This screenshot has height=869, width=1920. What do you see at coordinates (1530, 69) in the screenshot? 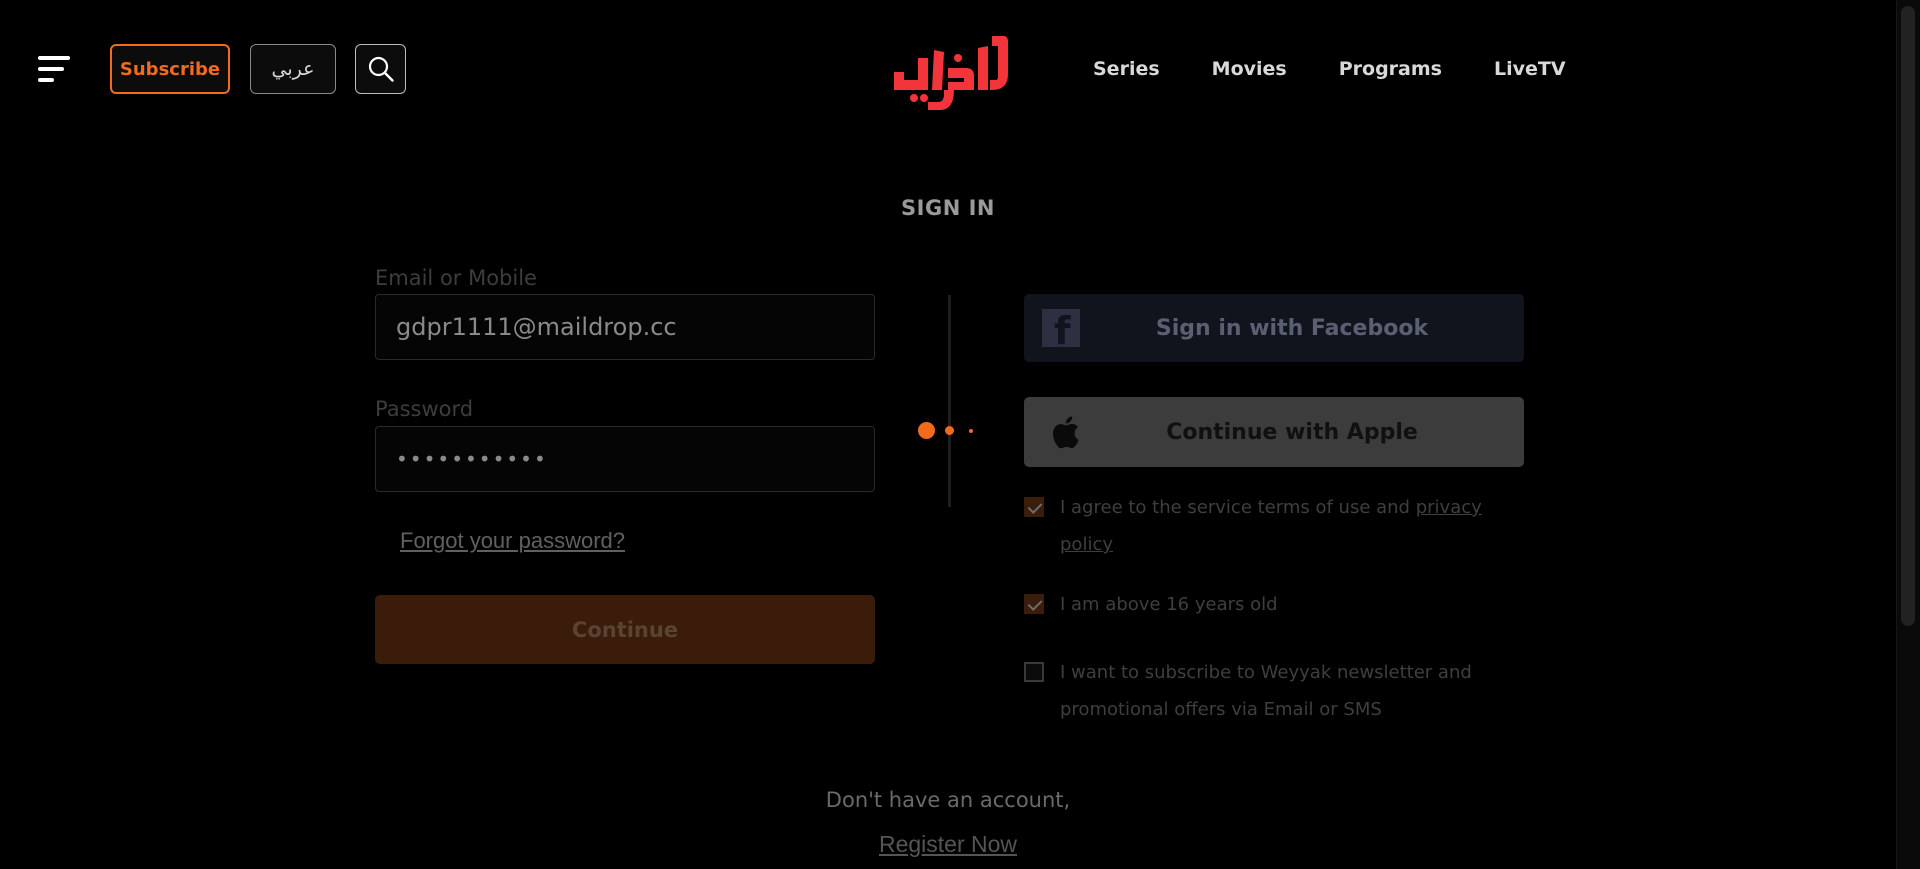
I see `nav-item-livetv: LiveTV` at bounding box center [1530, 69].